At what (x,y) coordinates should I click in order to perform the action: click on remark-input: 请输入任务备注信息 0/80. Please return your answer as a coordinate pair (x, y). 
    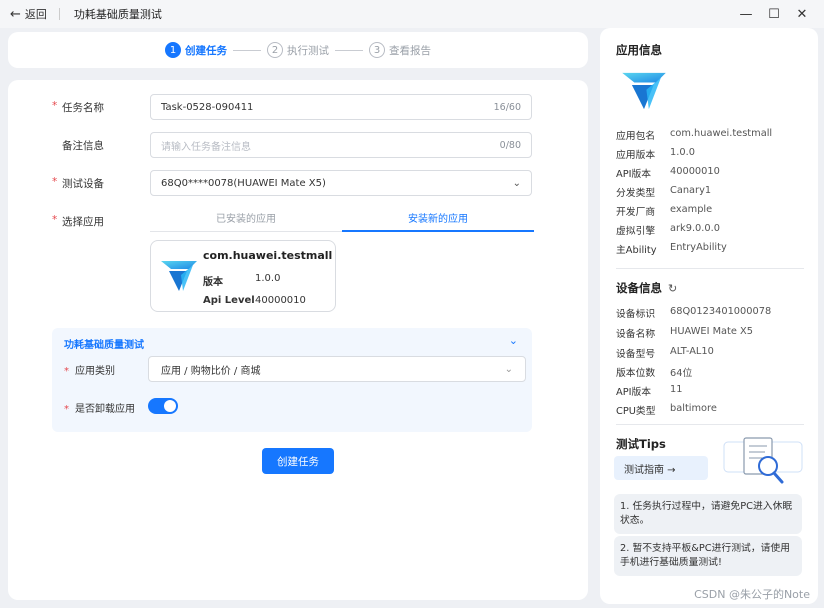
    Looking at the image, I should click on (341, 145).